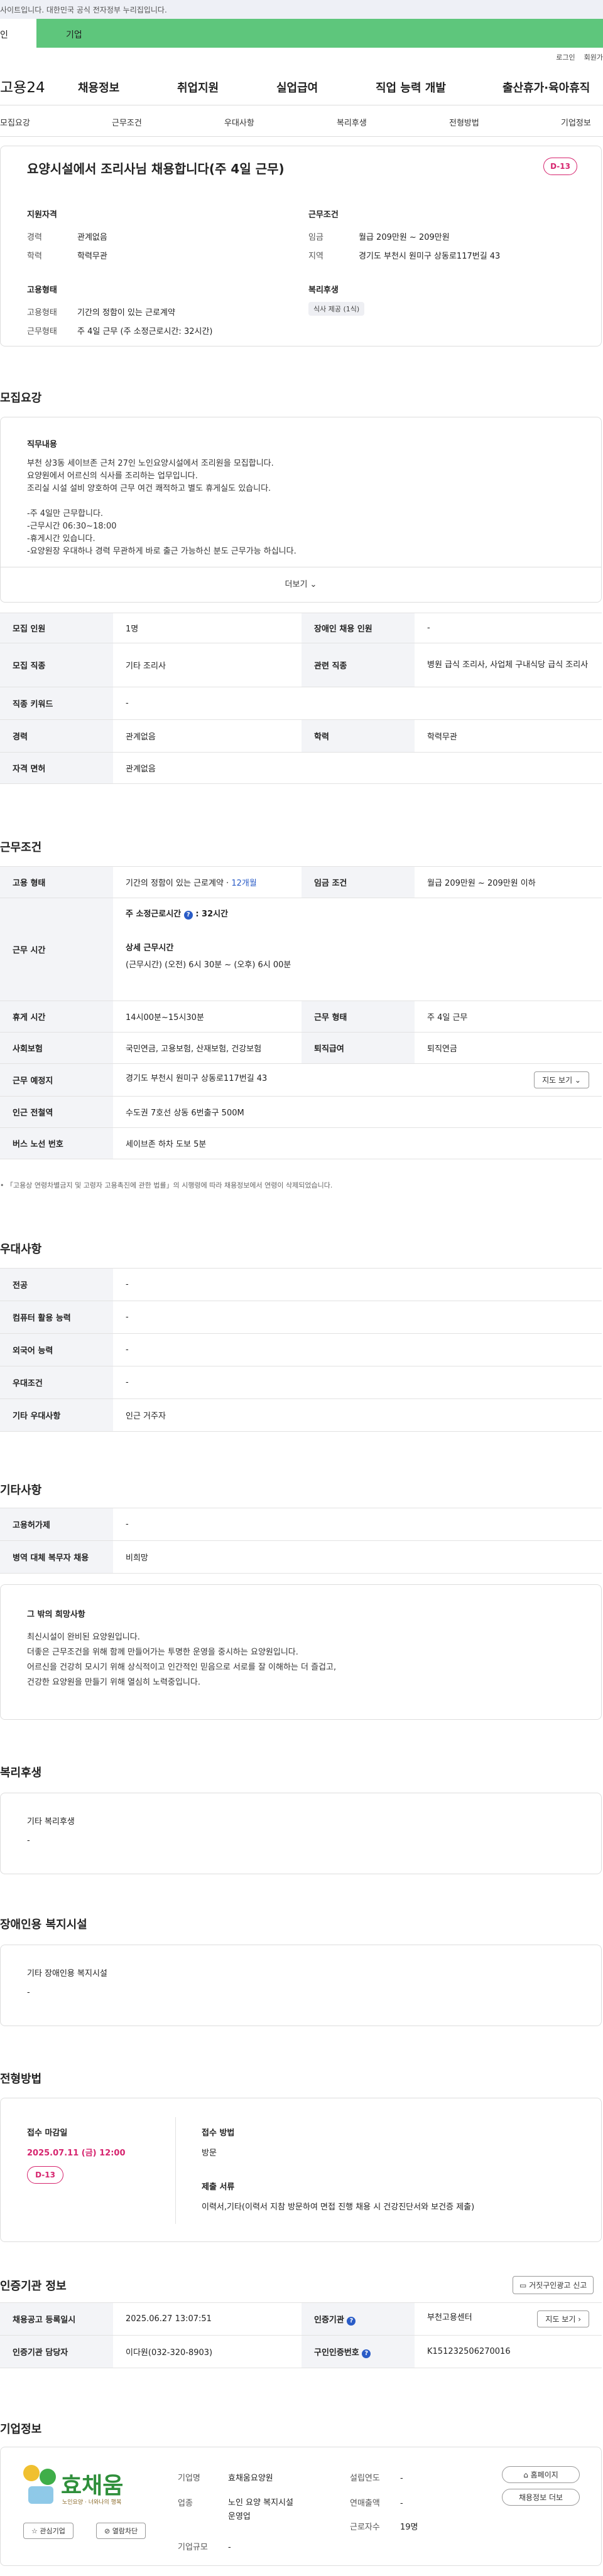 The image size is (603, 2576). Describe the element at coordinates (44, 1924) in the screenshot. I see `disability-section-title: 장애인용 복지시설` at that location.